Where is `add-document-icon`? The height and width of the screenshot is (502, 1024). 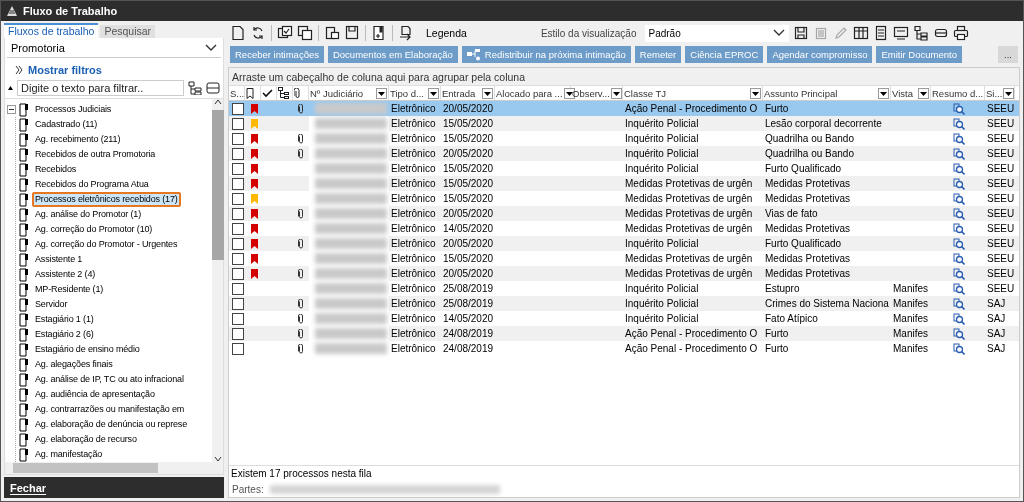
add-document-icon is located at coordinates (379, 33).